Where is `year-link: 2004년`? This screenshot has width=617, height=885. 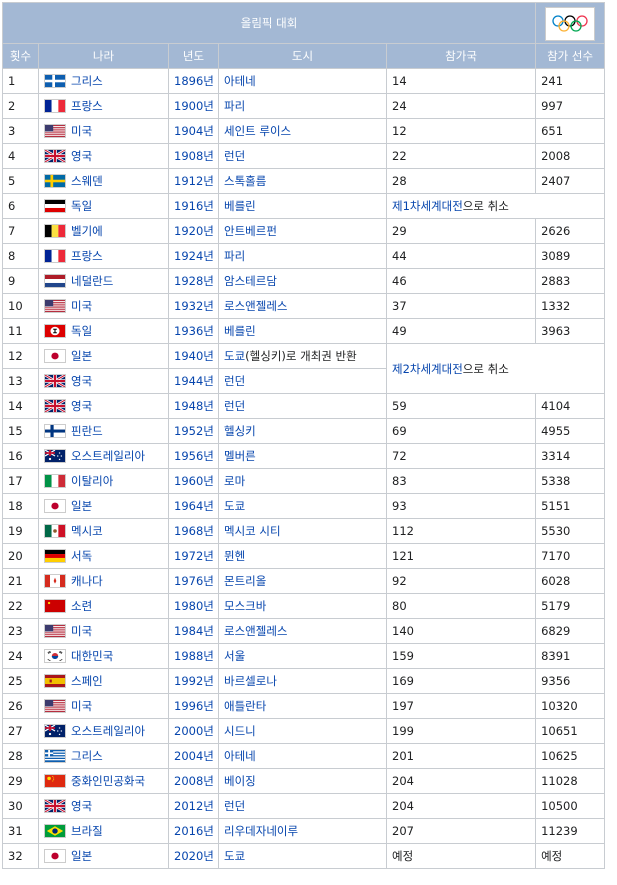
year-link: 2004년 is located at coordinates (194, 756).